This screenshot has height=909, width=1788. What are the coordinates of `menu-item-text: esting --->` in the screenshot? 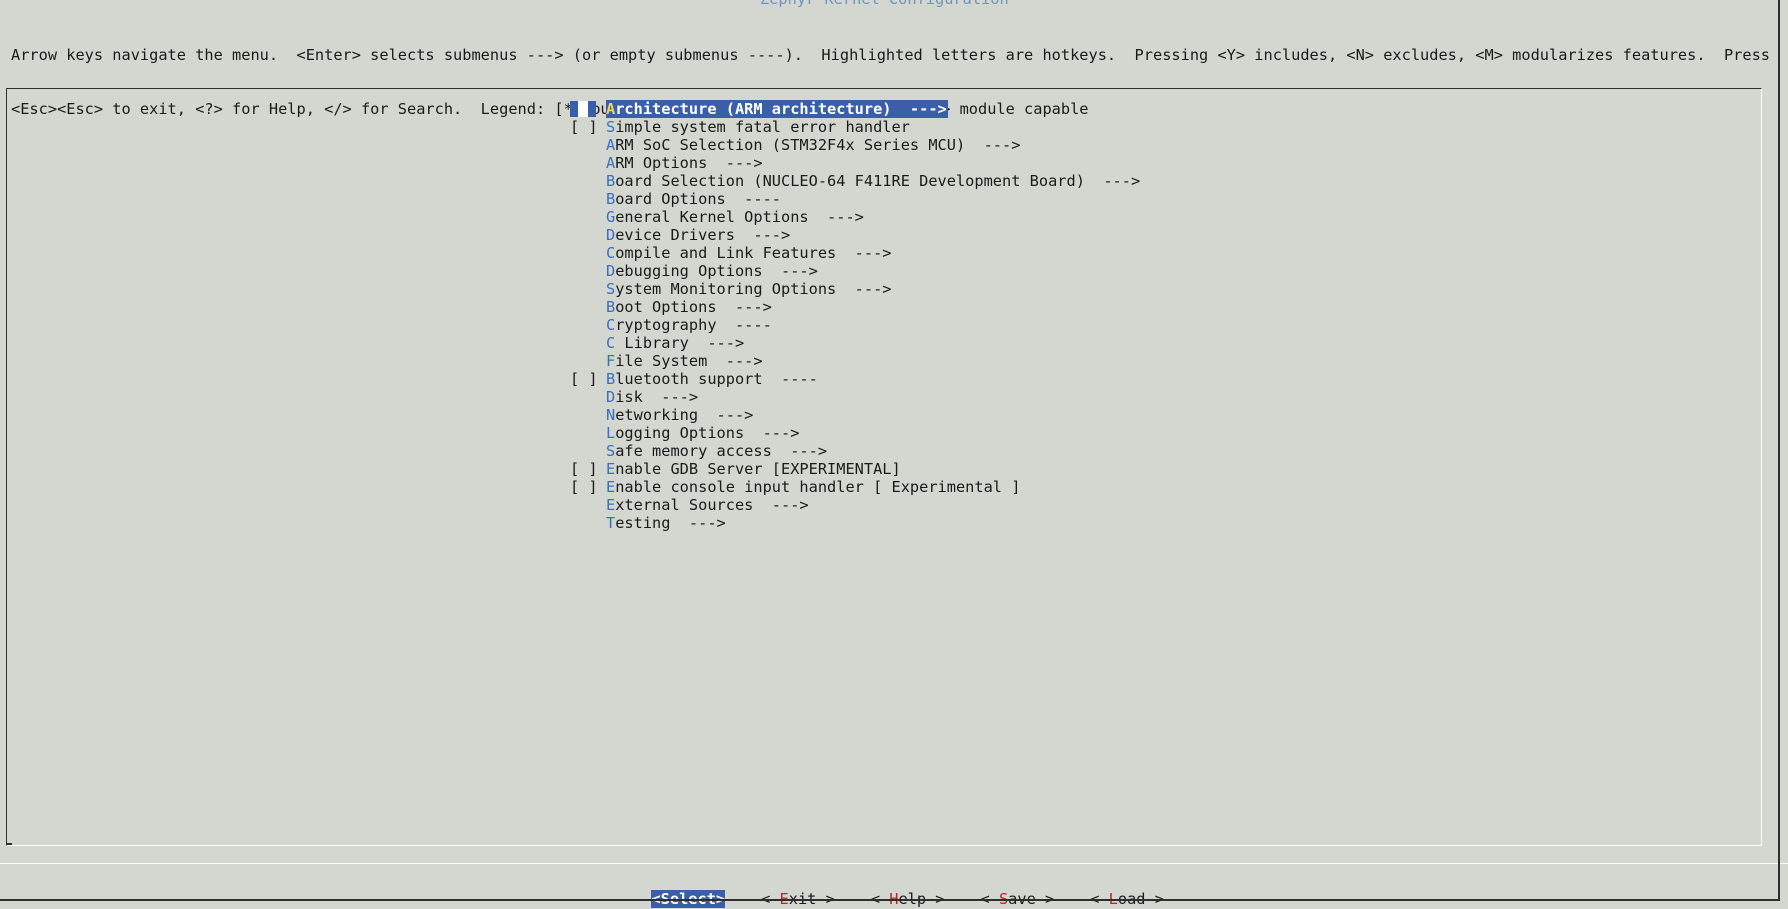 It's located at (670, 523).